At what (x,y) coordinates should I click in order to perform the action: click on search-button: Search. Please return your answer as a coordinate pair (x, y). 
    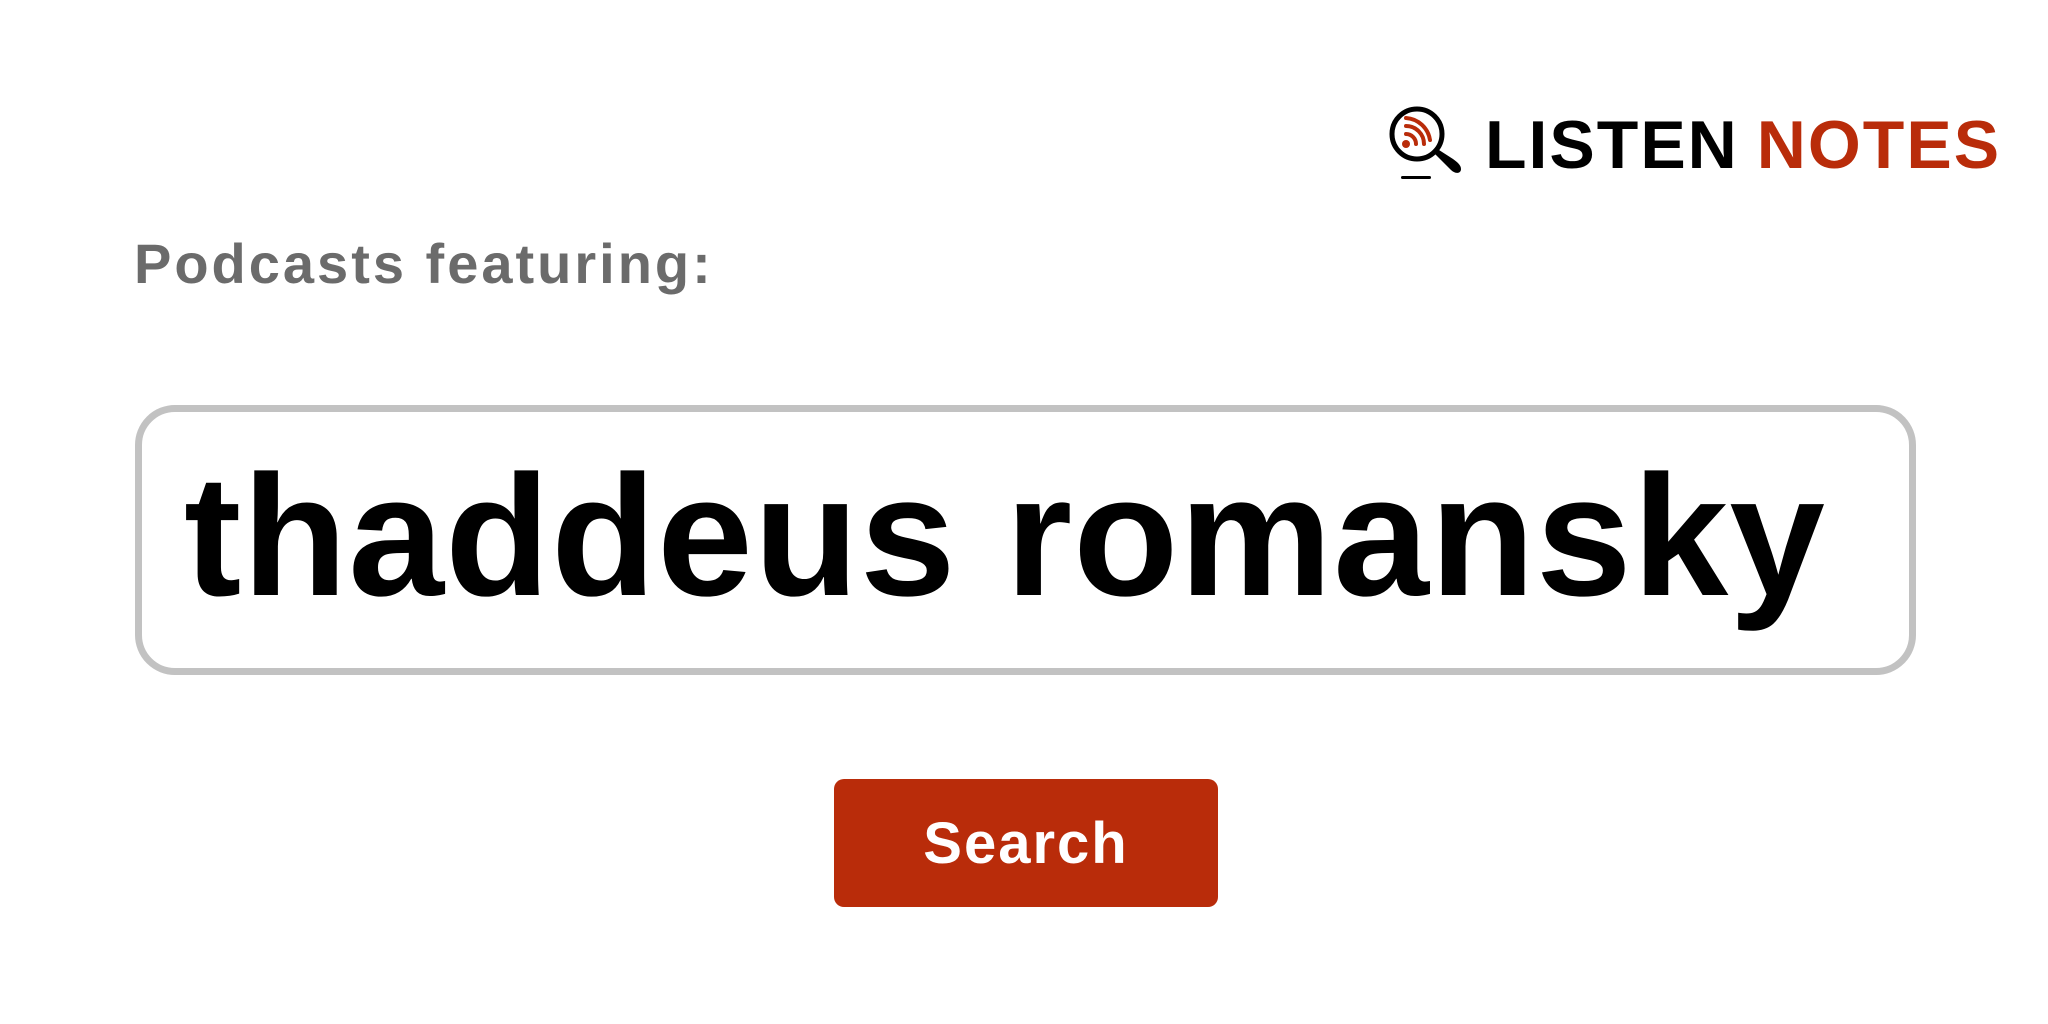
    Looking at the image, I should click on (1026, 843).